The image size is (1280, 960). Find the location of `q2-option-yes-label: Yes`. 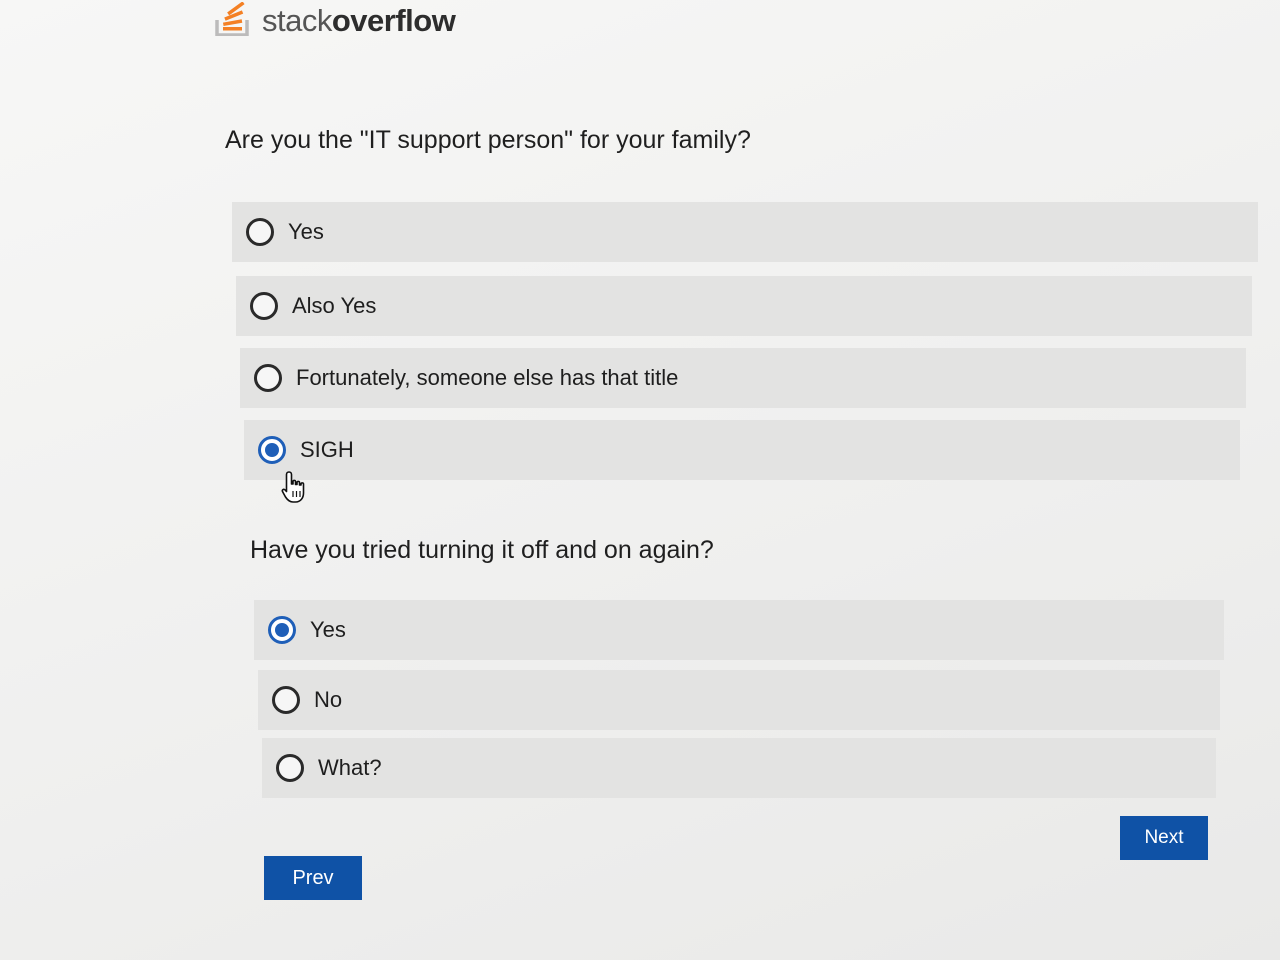

q2-option-yes-label: Yes is located at coordinates (328, 629).